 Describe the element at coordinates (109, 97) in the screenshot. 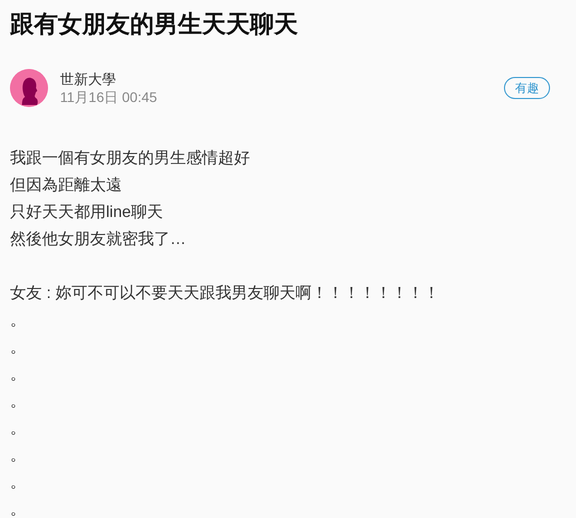

I see `post-time: 11月16日 00:45` at that location.